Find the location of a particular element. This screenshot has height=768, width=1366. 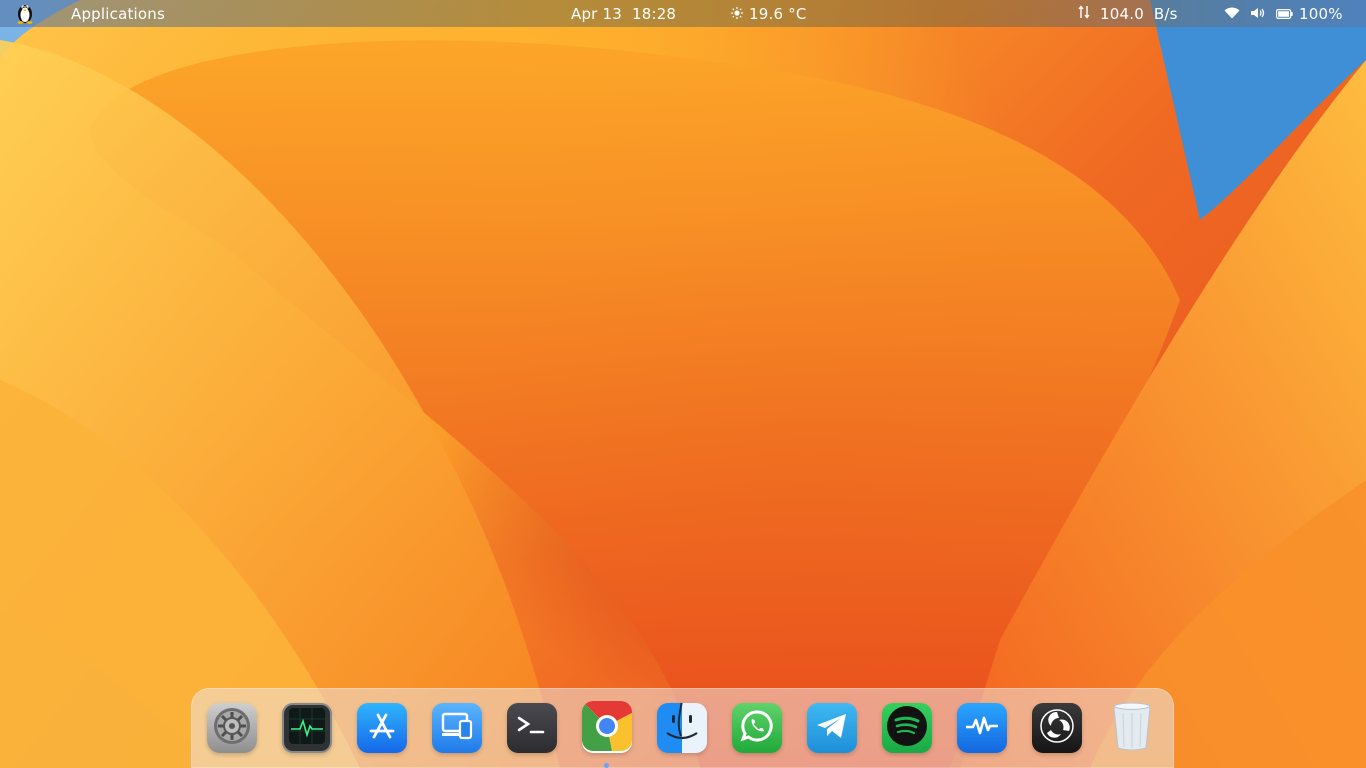

up-down-arrows-icon is located at coordinates (1084, 13).